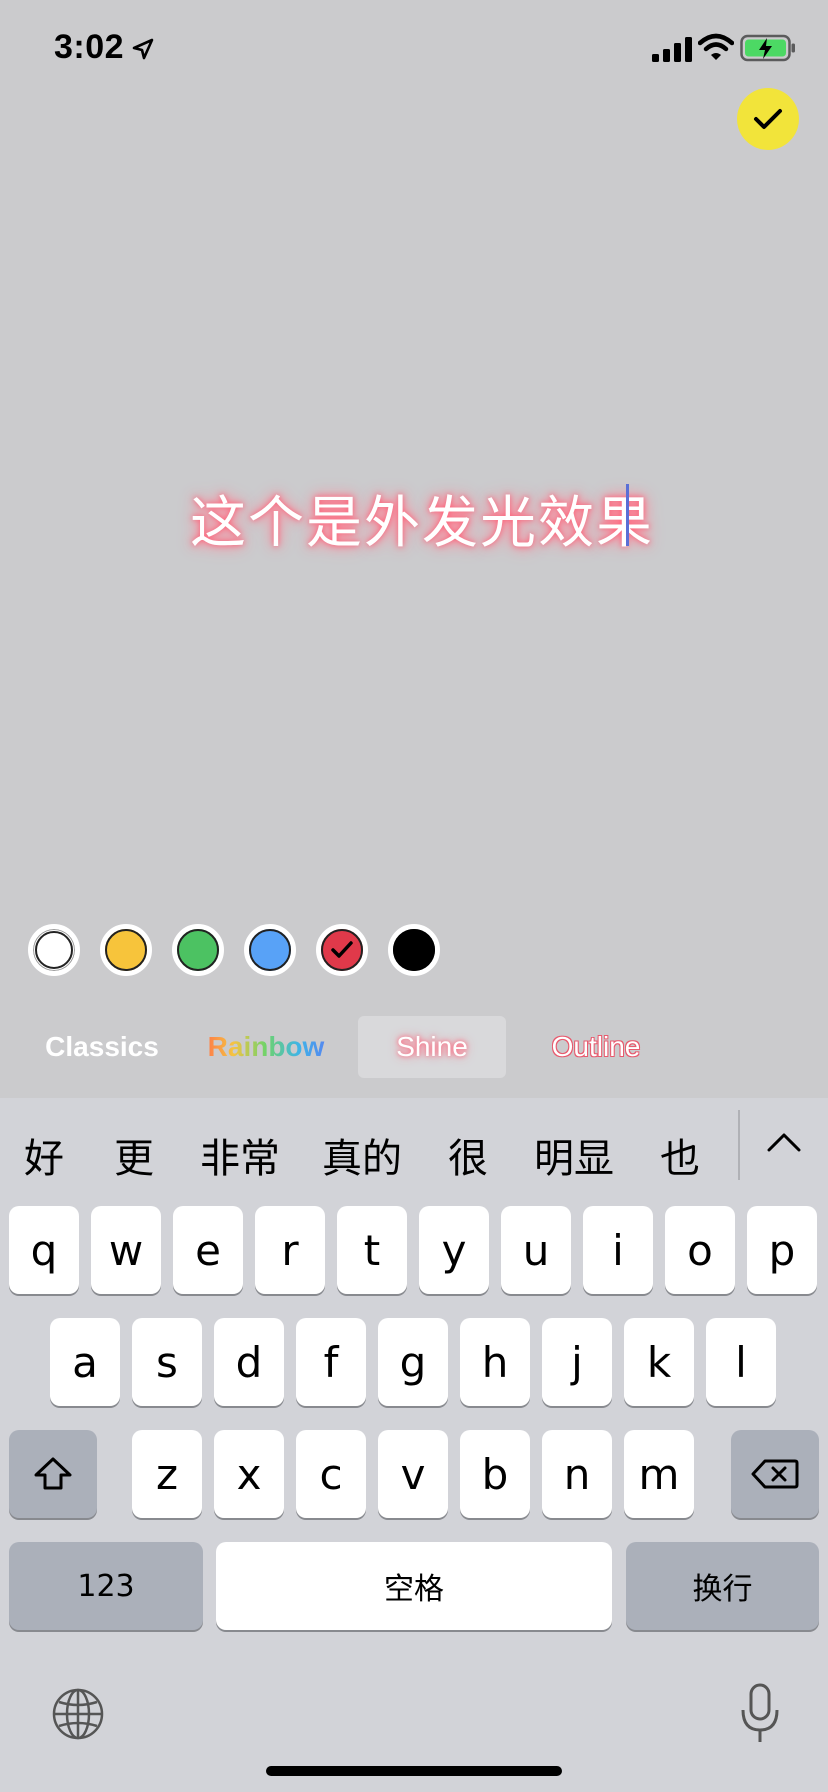 Image resolution: width=828 pixels, height=1792 pixels. What do you see at coordinates (700, 1250) in the screenshot?
I see `key-o: o` at bounding box center [700, 1250].